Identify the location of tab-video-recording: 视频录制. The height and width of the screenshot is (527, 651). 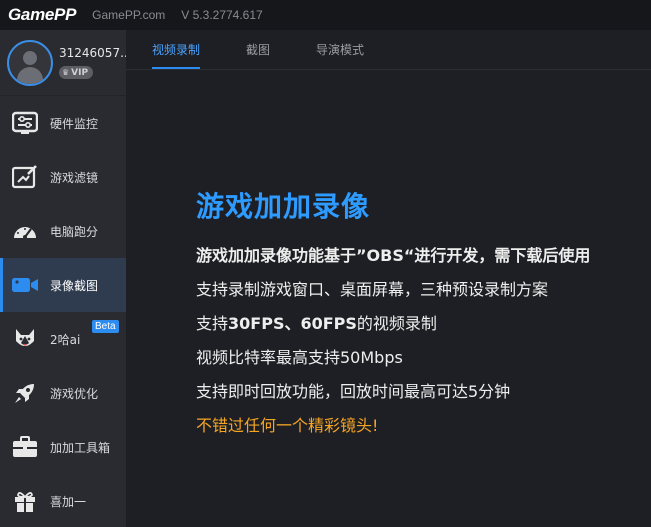
(176, 55).